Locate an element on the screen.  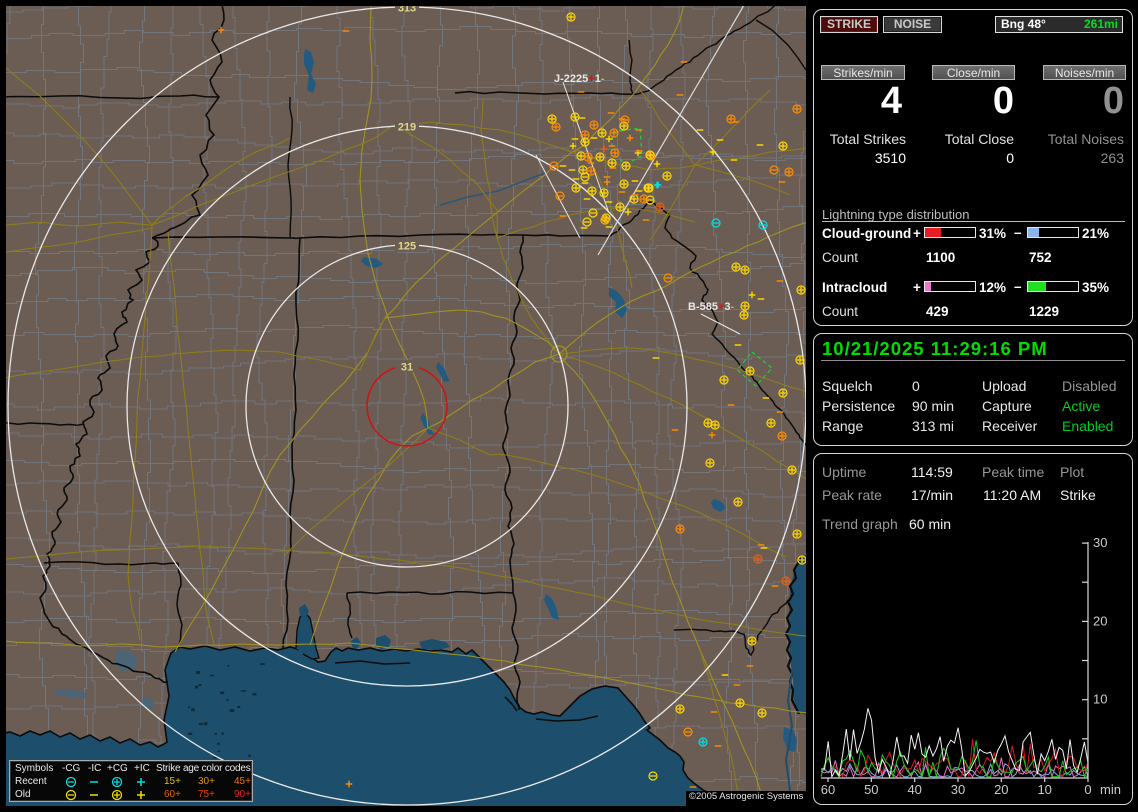
svg-text: 313 is located at coordinates (407, 10).